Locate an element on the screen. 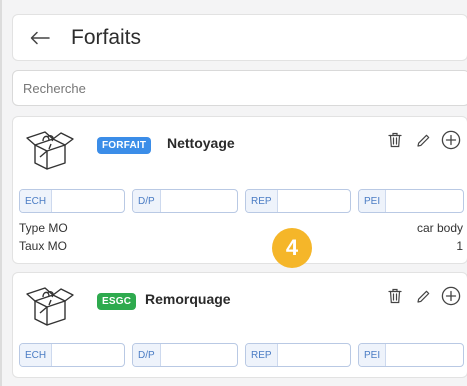 The width and height of the screenshot is (467, 386). search-input is located at coordinates (239, 88).